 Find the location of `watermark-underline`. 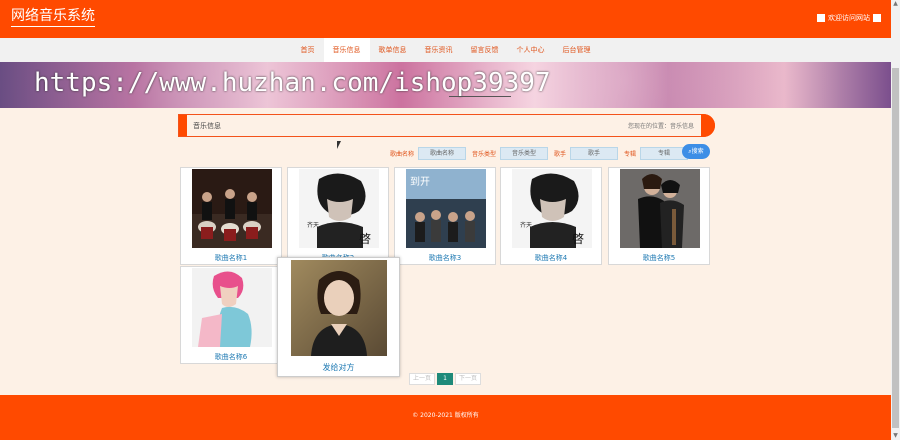

watermark-underline is located at coordinates (480, 96).